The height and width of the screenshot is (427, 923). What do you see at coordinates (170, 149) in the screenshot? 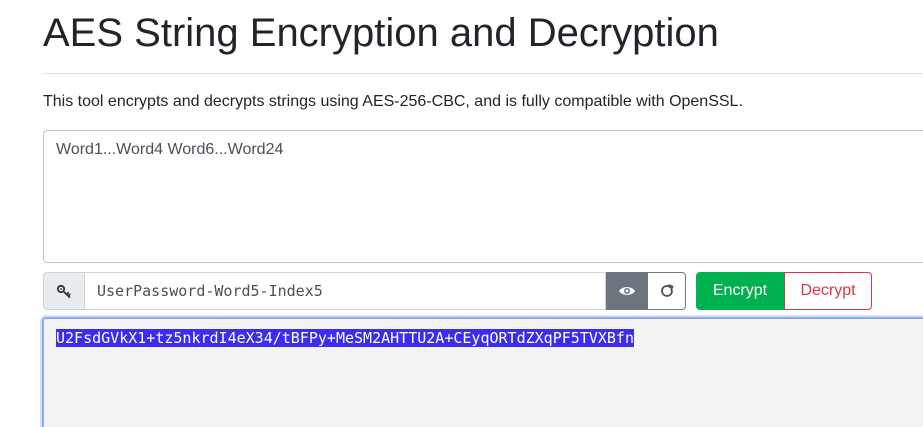
I see `plaintext-value: Word1...Word4 Word6...Word24` at bounding box center [170, 149].